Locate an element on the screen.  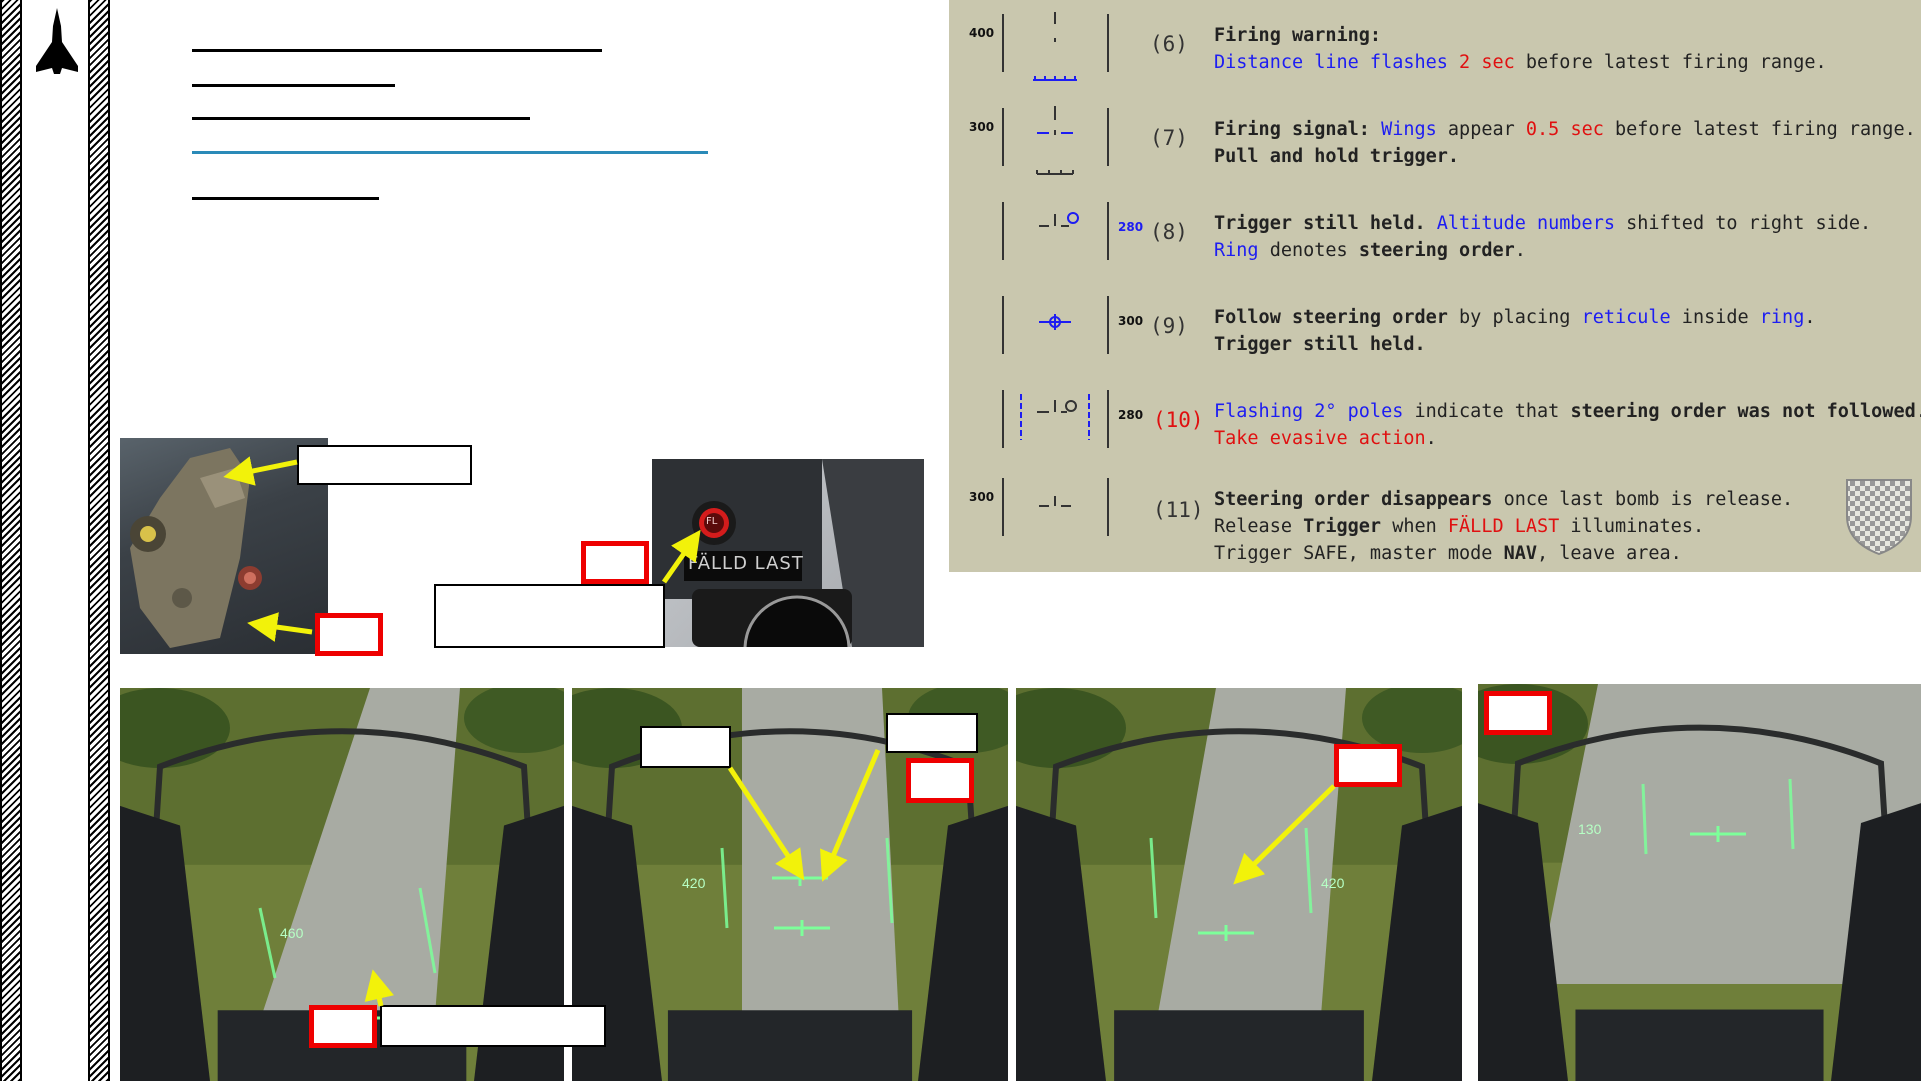
hud-altitude-readout: 130 is located at coordinates (1590, 829).